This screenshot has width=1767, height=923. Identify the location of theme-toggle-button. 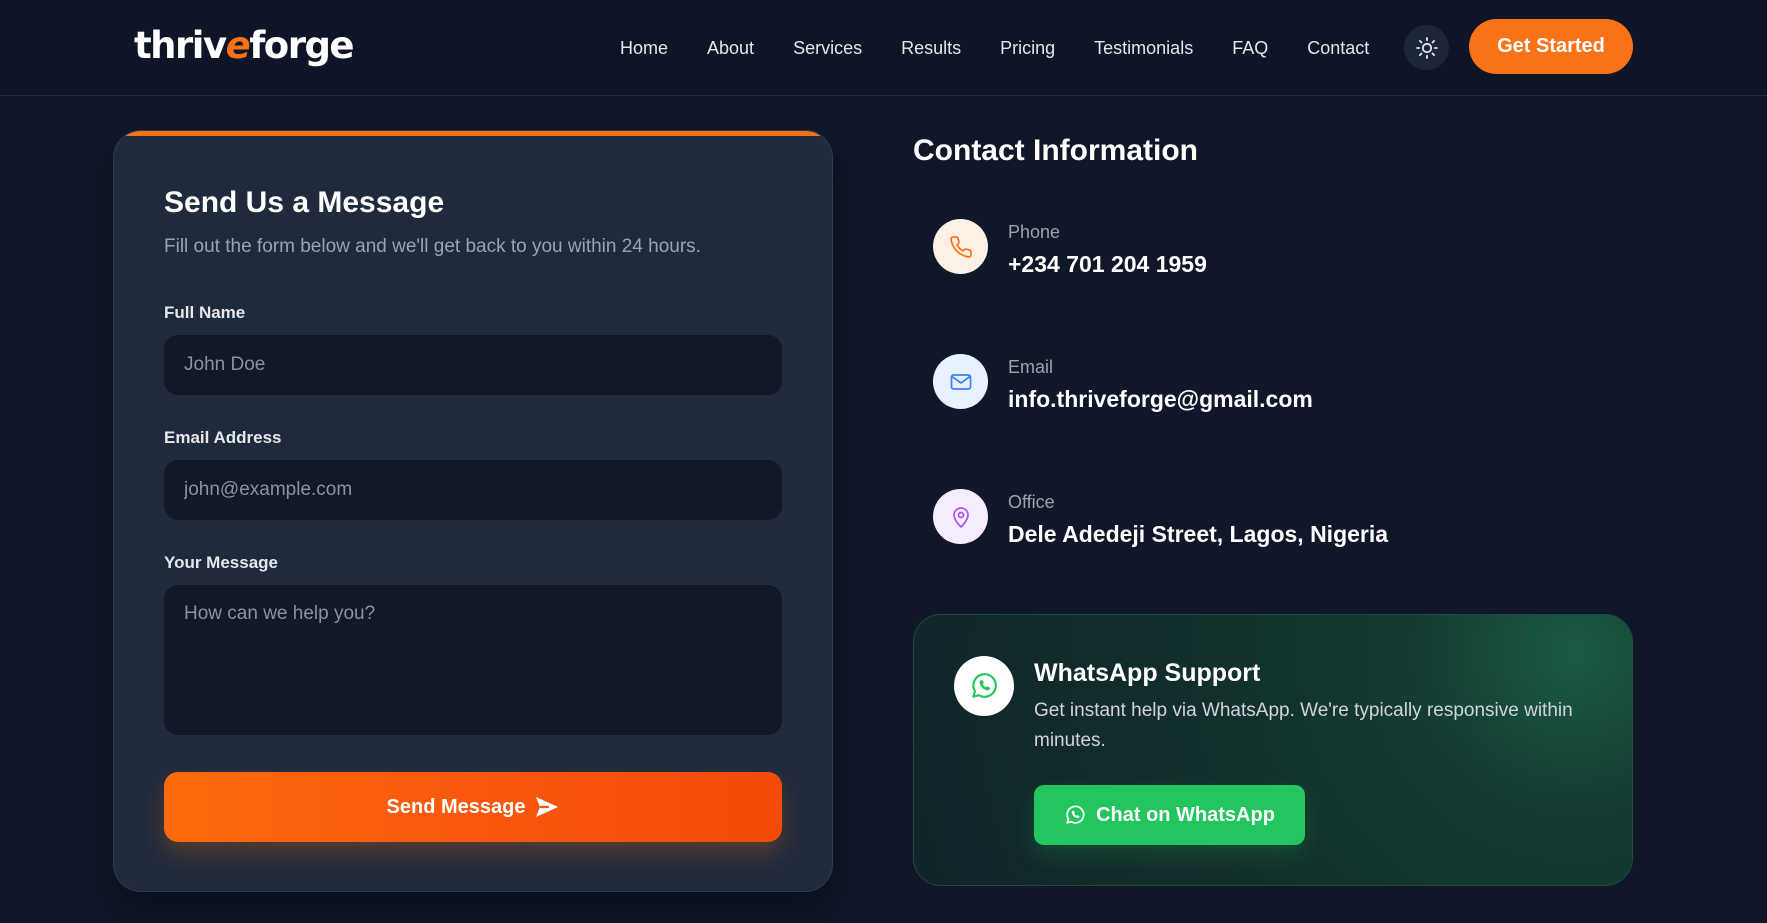
(1426, 47).